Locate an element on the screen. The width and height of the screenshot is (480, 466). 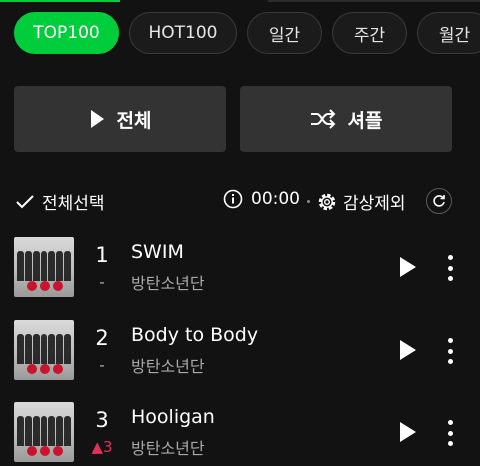
tab-weekly: 주간 is located at coordinates (369, 33).